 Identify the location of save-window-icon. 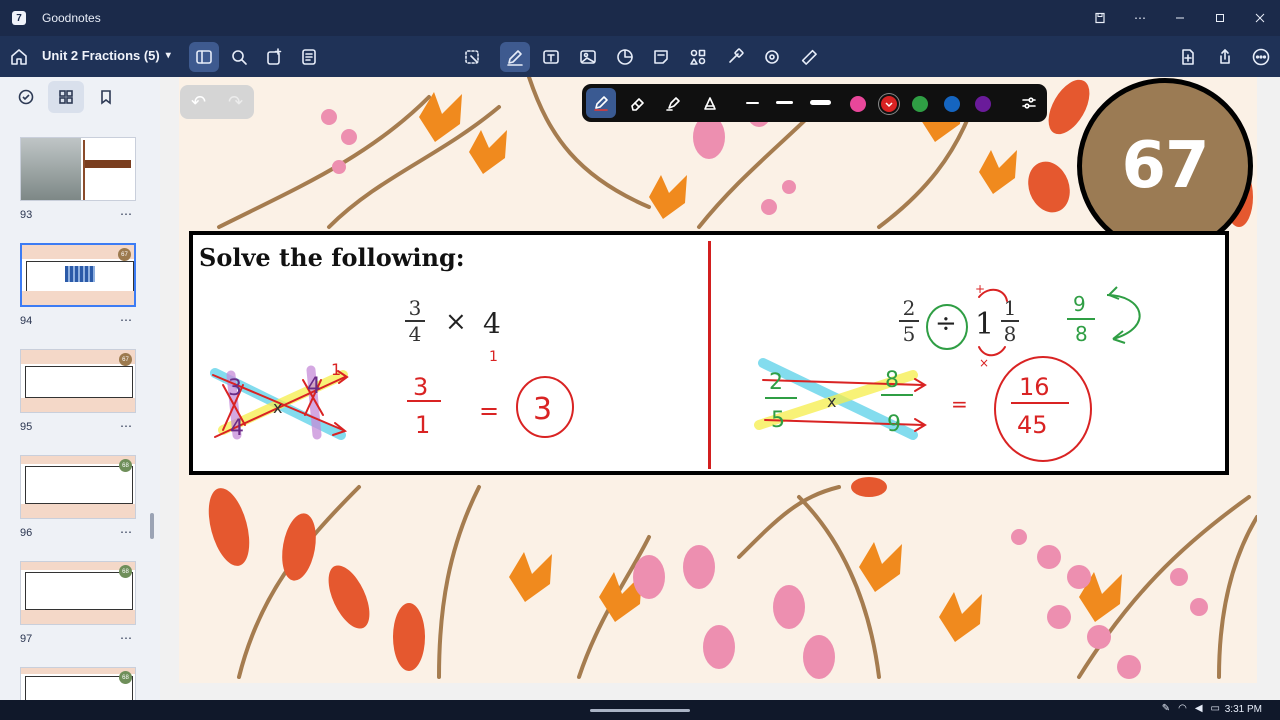
(1100, 18).